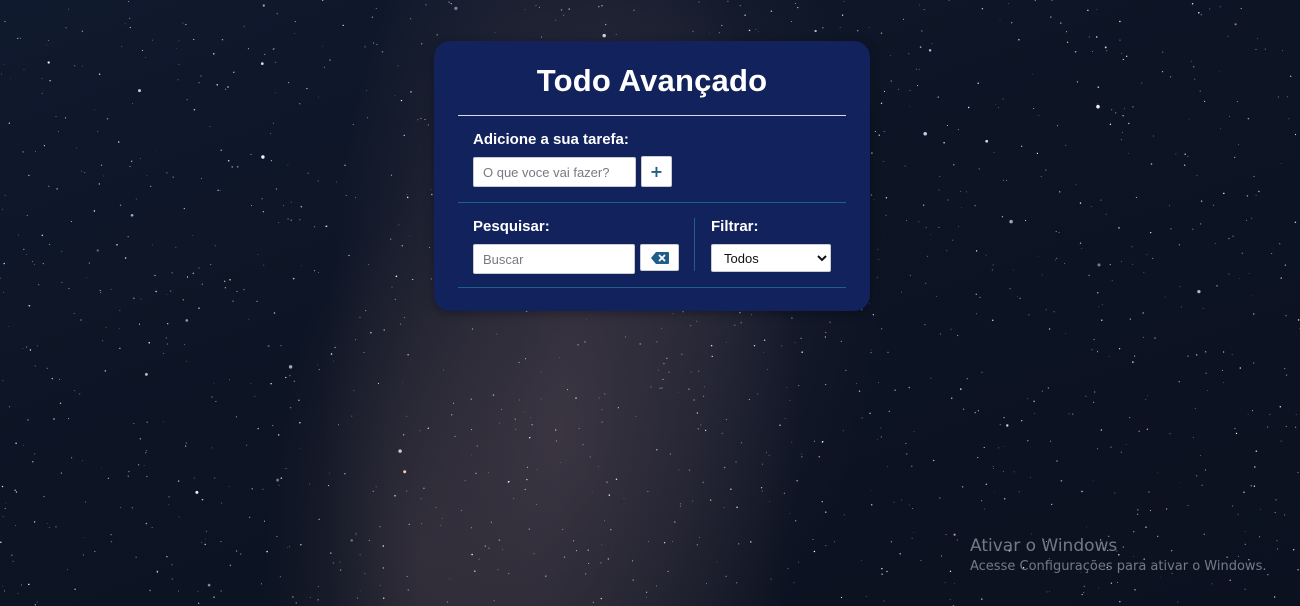  Describe the element at coordinates (652, 80) in the screenshot. I see `page-title: Todo Avançado` at that location.